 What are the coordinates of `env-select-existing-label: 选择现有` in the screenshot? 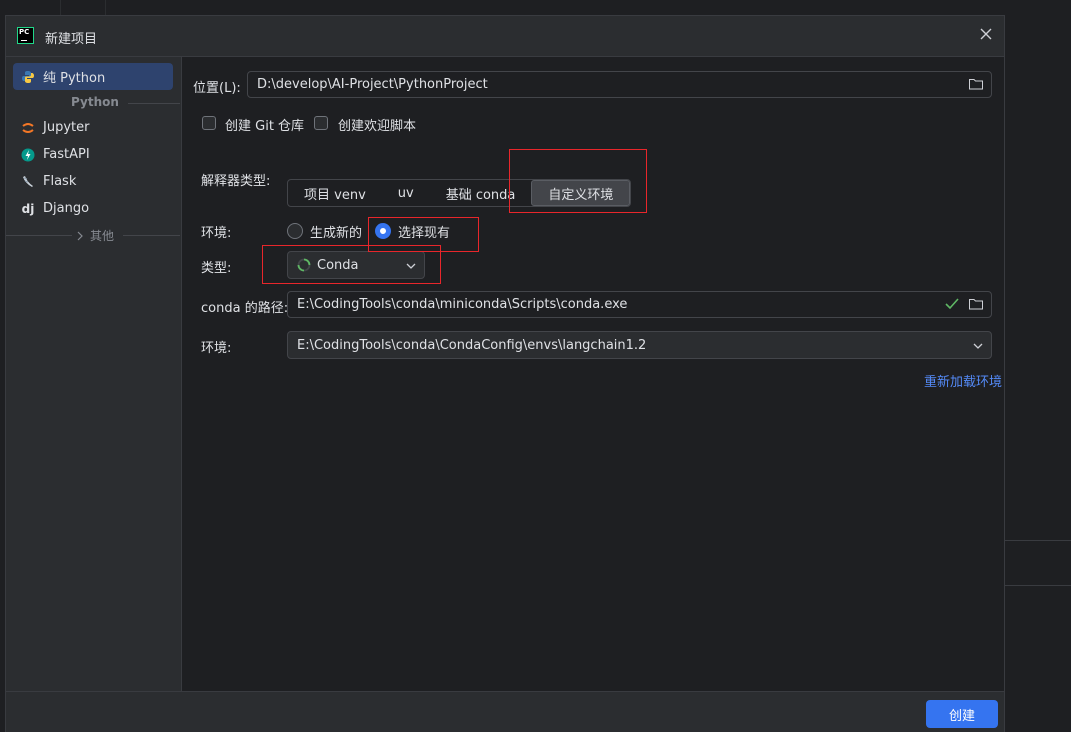 It's located at (424, 233).